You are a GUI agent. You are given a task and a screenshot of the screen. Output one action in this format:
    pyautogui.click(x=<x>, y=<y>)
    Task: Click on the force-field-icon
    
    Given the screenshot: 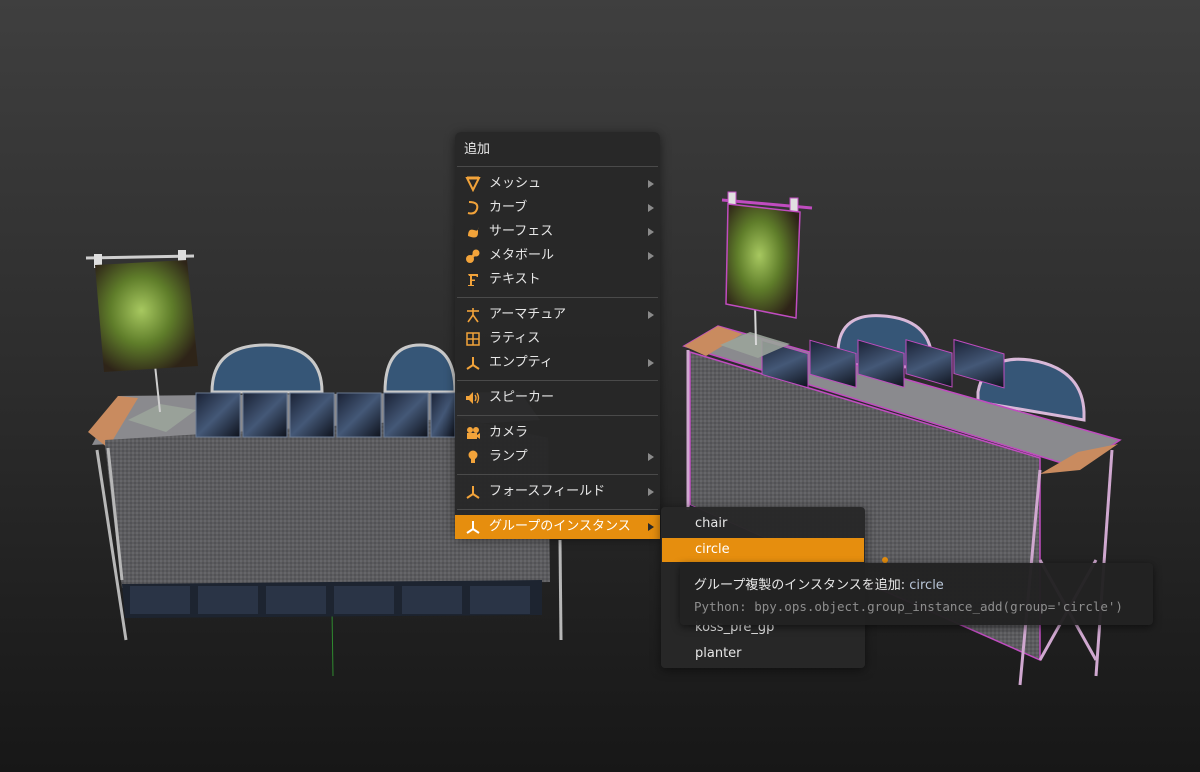 What is the action you would take?
    pyautogui.click(x=473, y=492)
    